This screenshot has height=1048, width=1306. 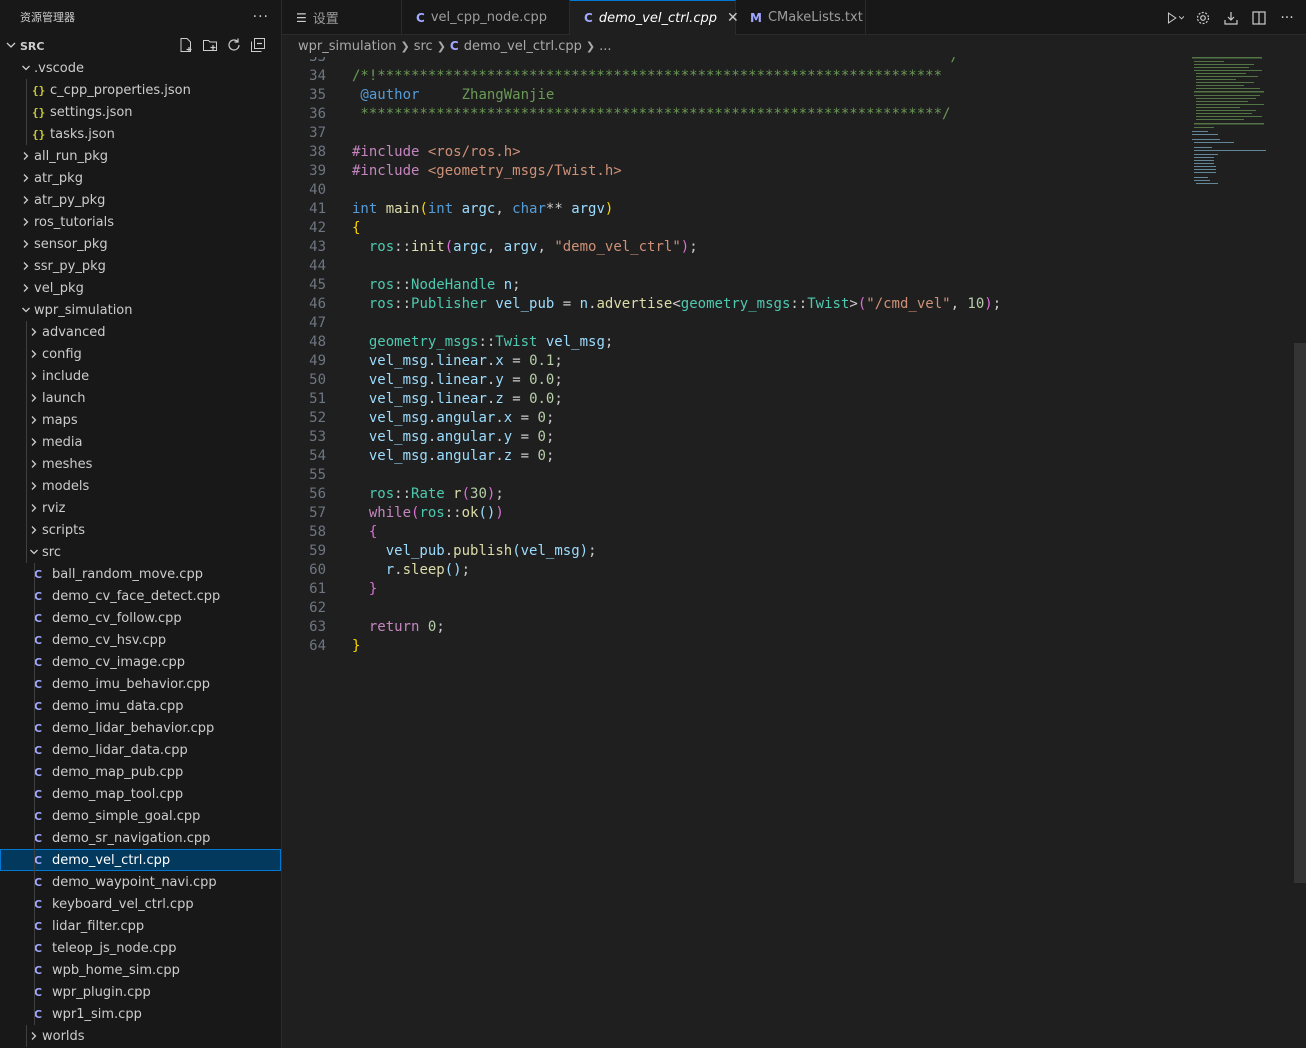 I want to click on refresh-icon, so click(x=234, y=45).